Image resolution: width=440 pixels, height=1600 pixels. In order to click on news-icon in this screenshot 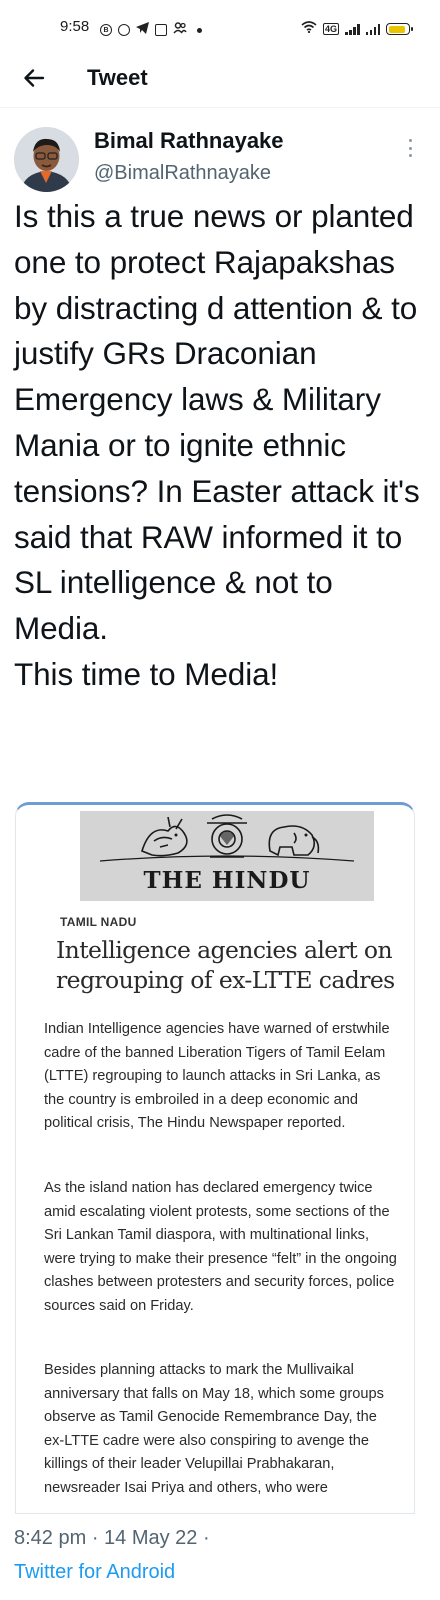, I will do `click(161, 30)`.